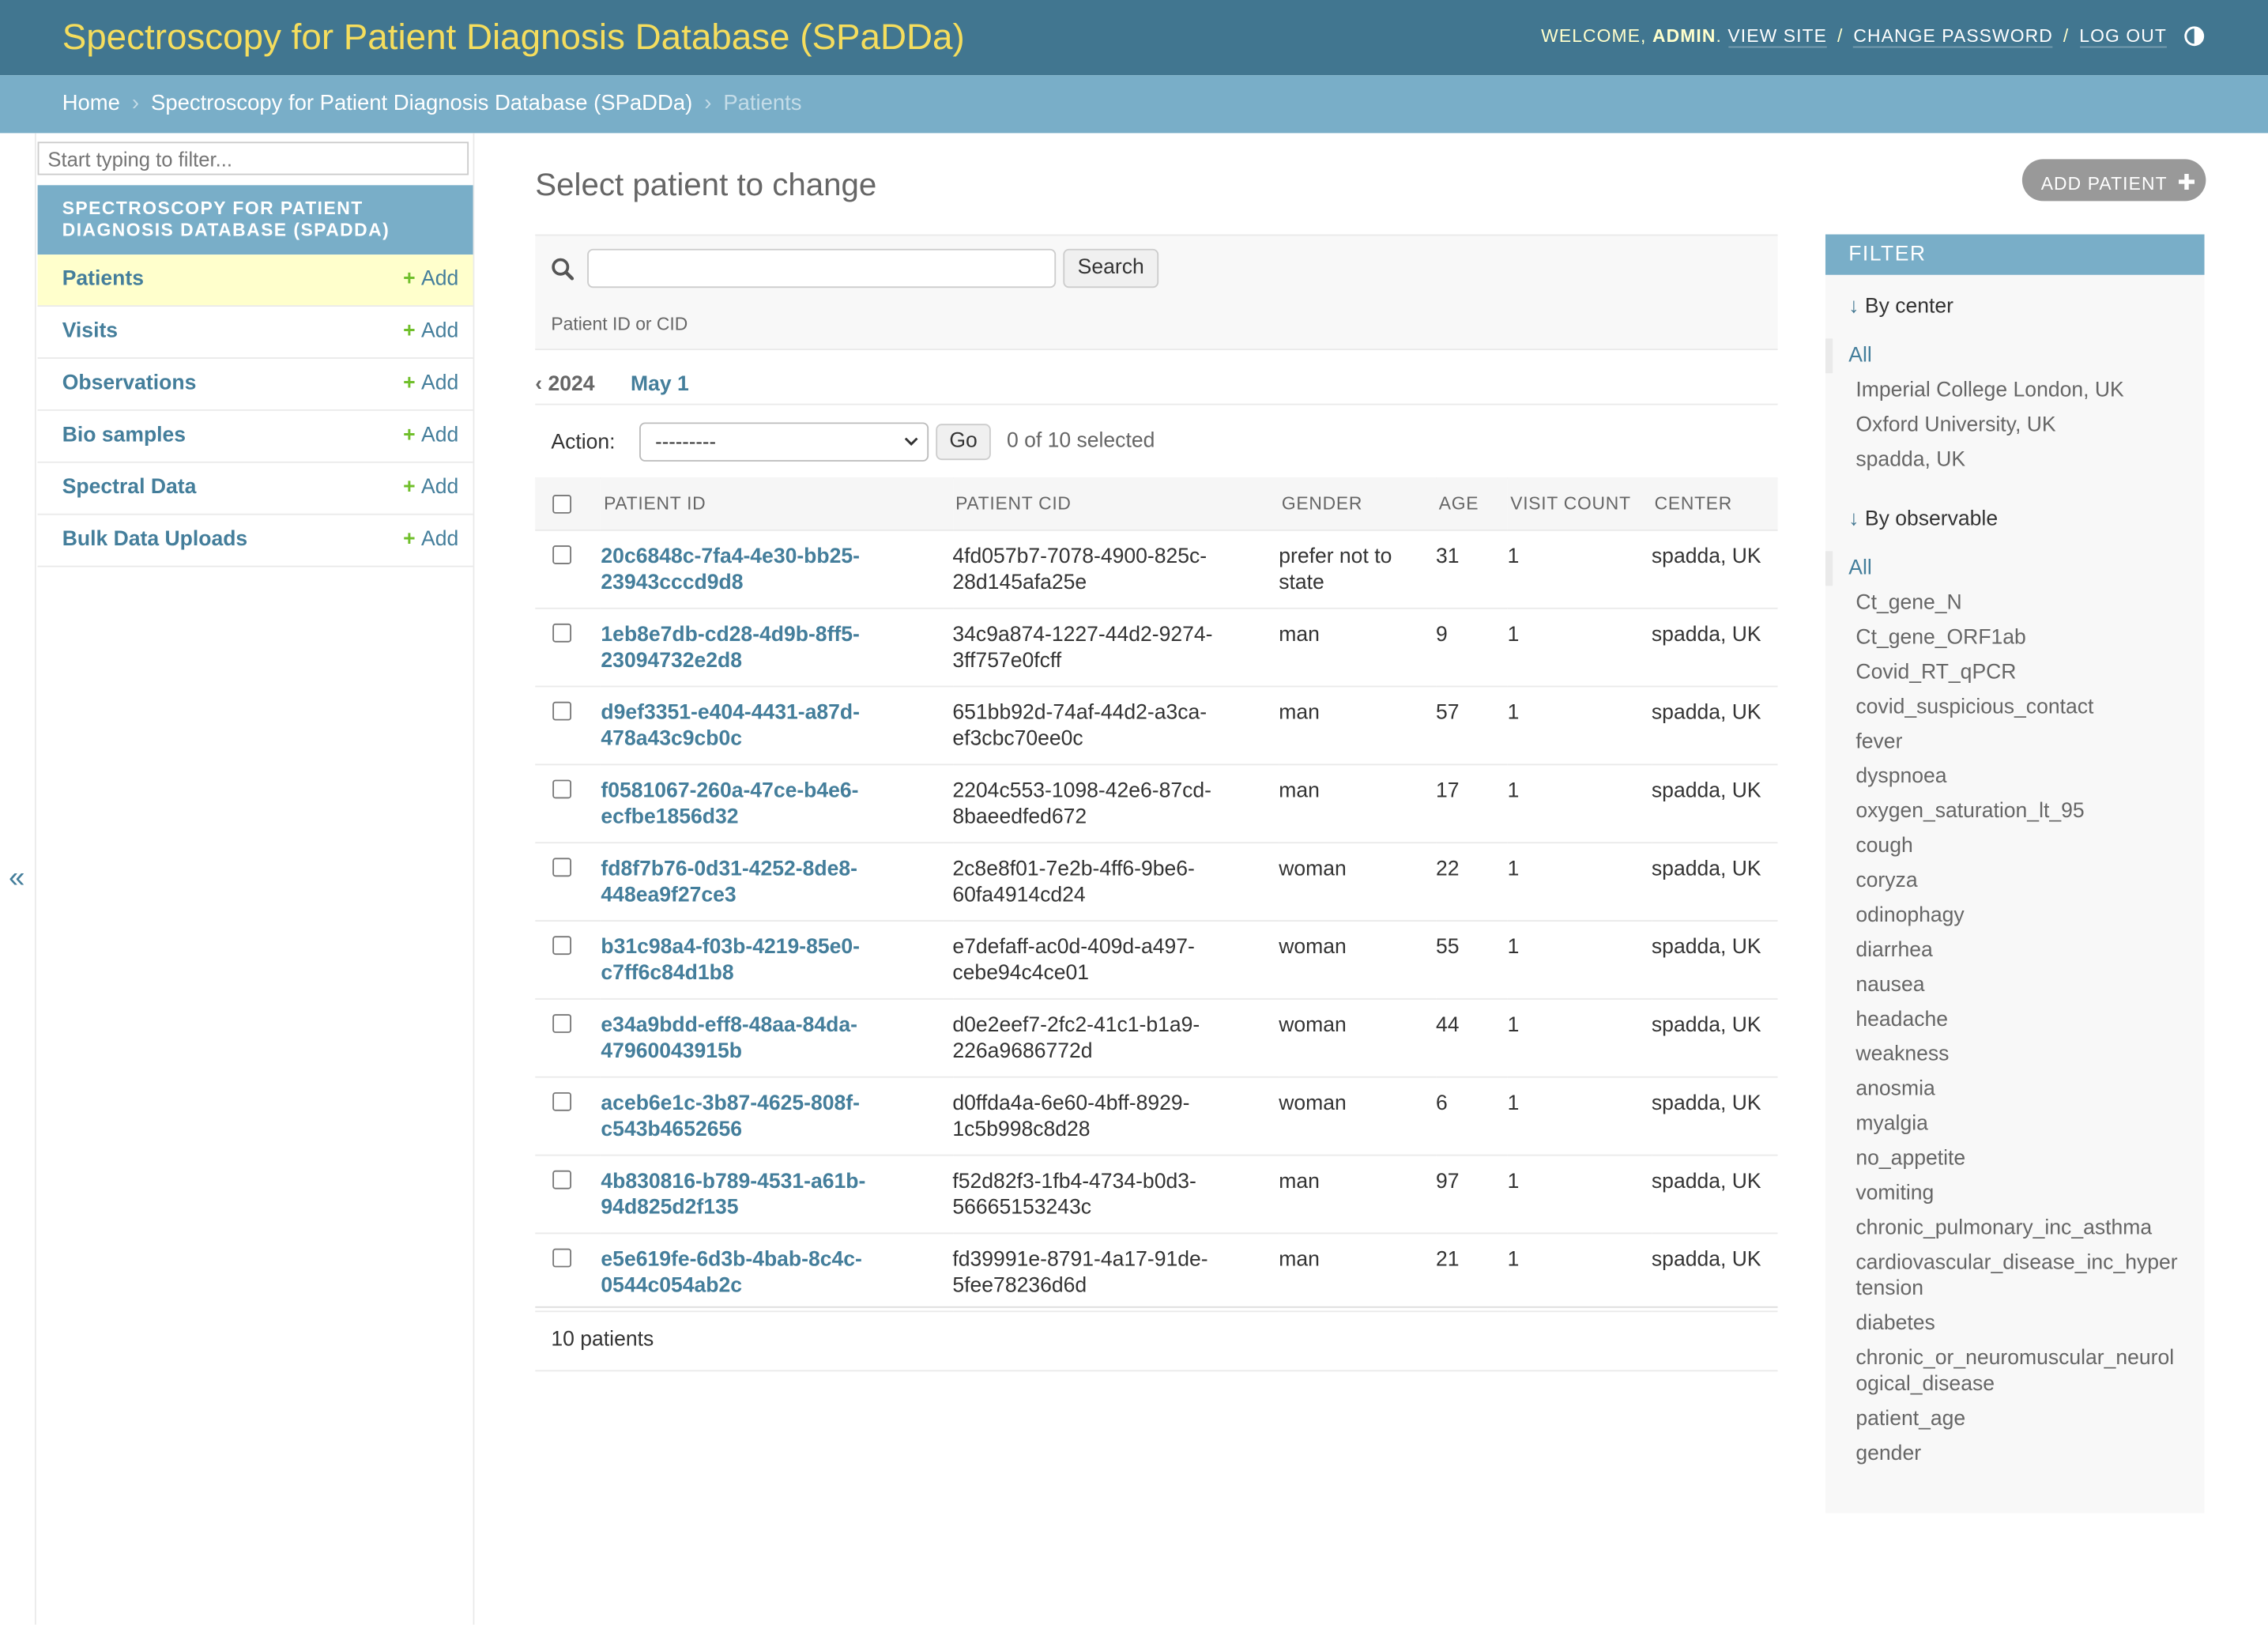 Image resolution: width=2268 pixels, height=1625 pixels. What do you see at coordinates (431, 539) in the screenshot?
I see `add-bulk-data-uploads-link: + Add` at bounding box center [431, 539].